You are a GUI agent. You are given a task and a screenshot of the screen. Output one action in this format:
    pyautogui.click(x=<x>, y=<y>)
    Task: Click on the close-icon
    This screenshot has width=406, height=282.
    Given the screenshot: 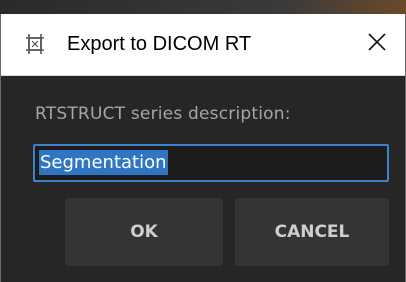 What is the action you would take?
    pyautogui.click(x=377, y=44)
    